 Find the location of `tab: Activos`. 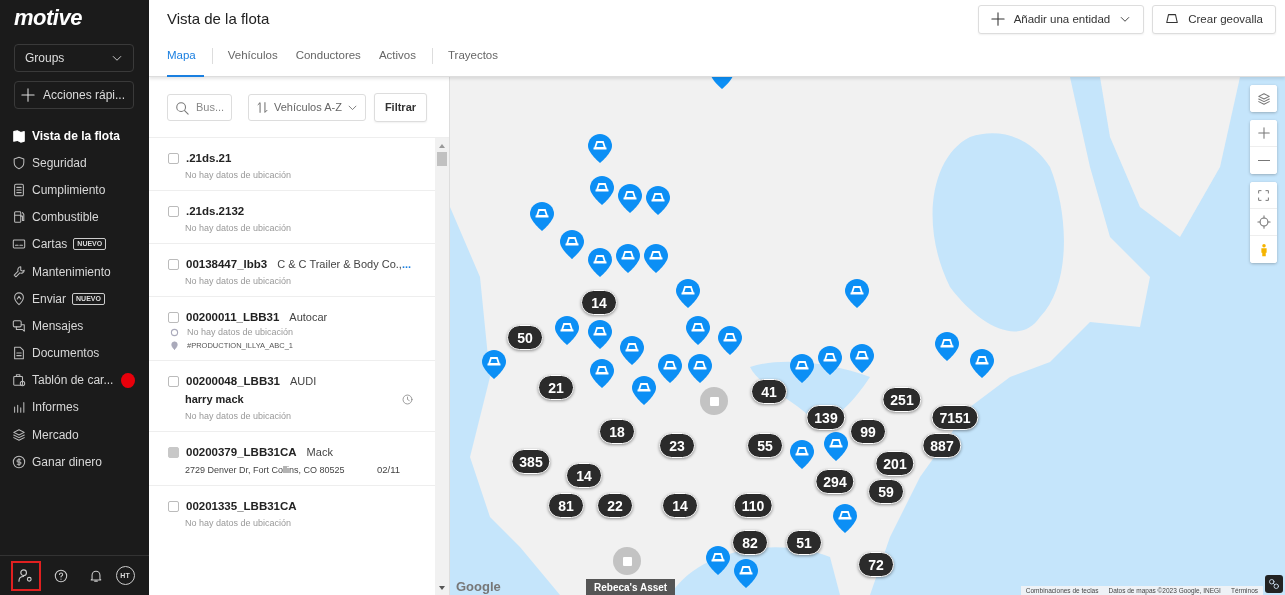

tab: Activos is located at coordinates (397, 55).